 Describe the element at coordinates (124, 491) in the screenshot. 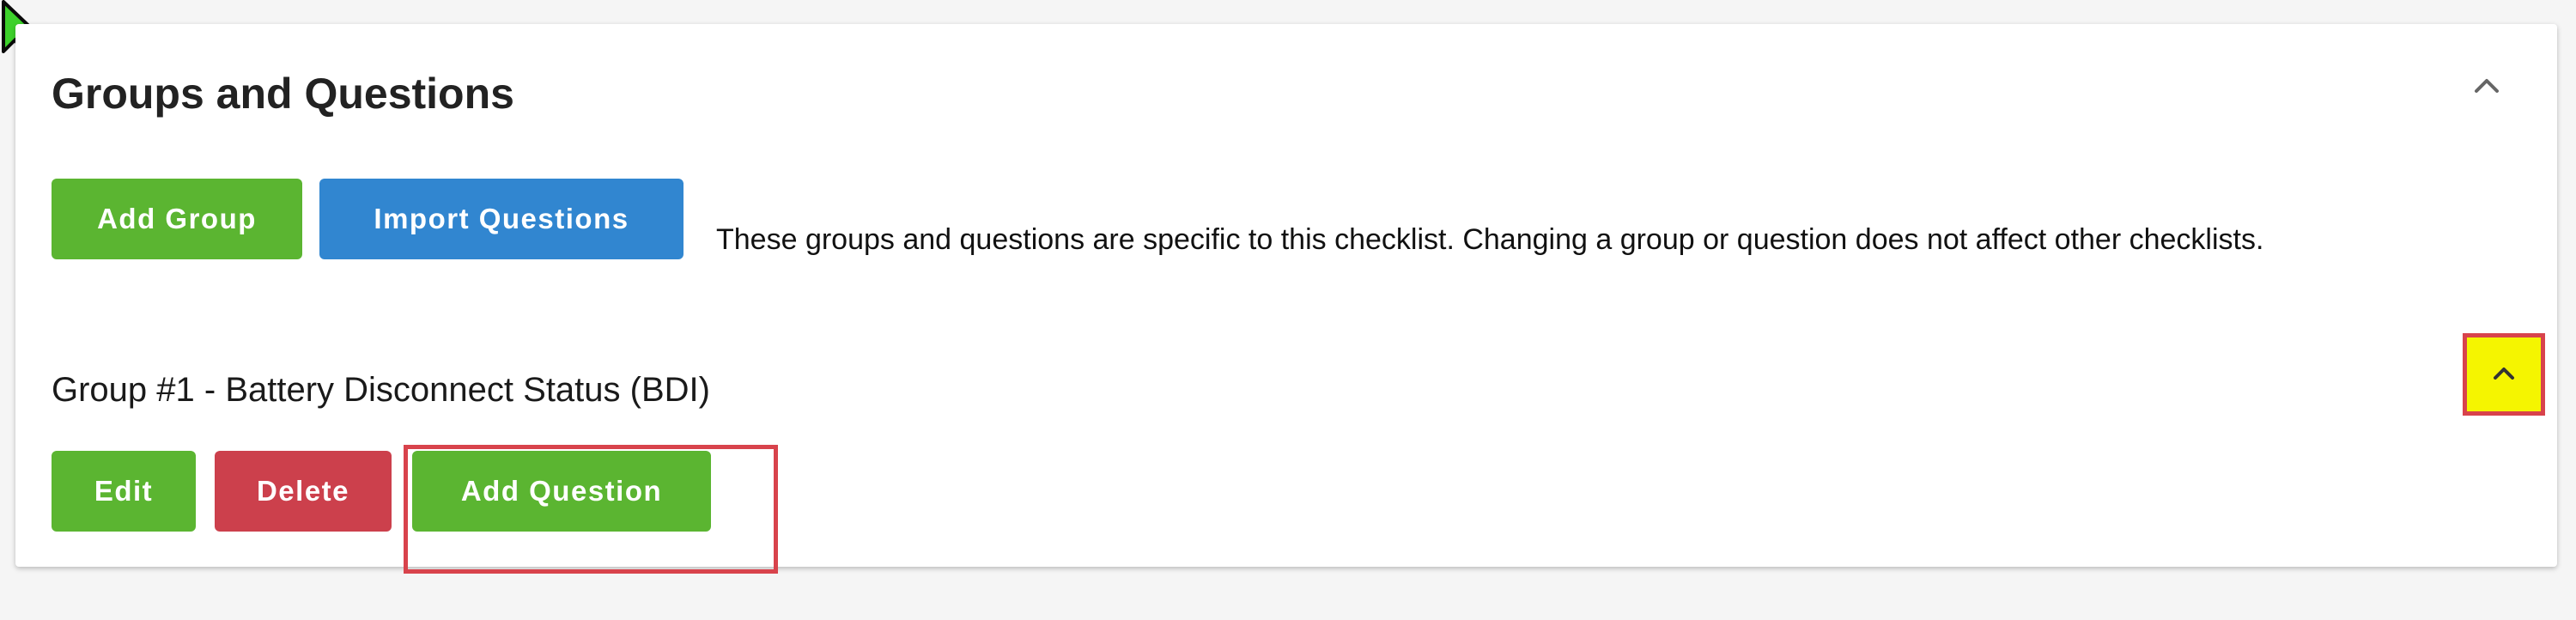

I see `edit-button: Edit` at that location.